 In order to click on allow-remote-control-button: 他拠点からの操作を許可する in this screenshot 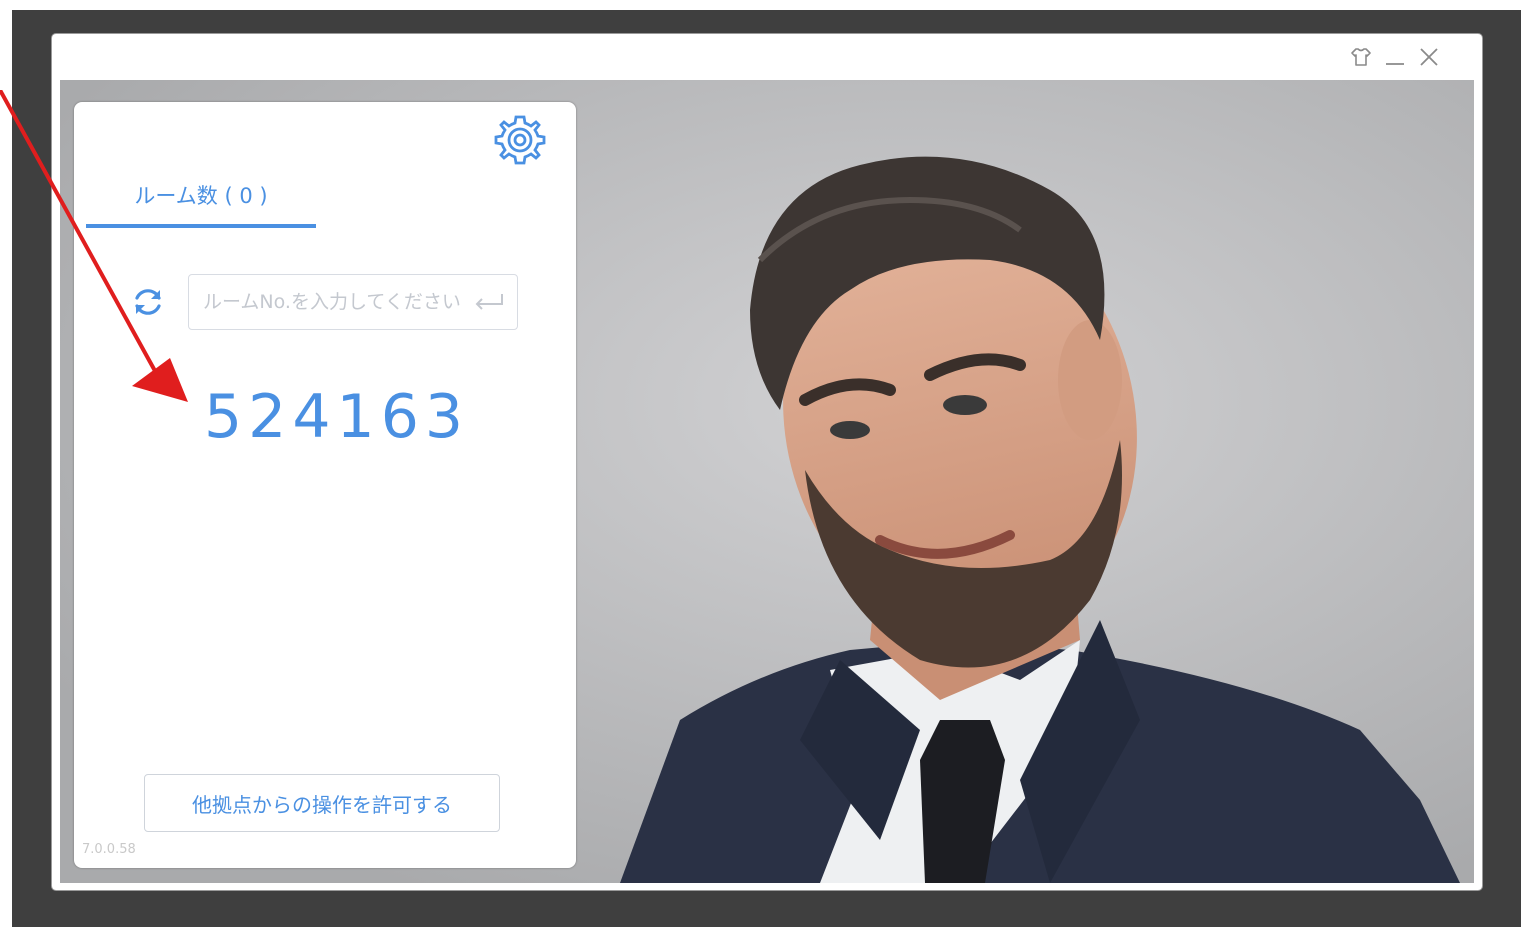, I will do `click(322, 803)`.